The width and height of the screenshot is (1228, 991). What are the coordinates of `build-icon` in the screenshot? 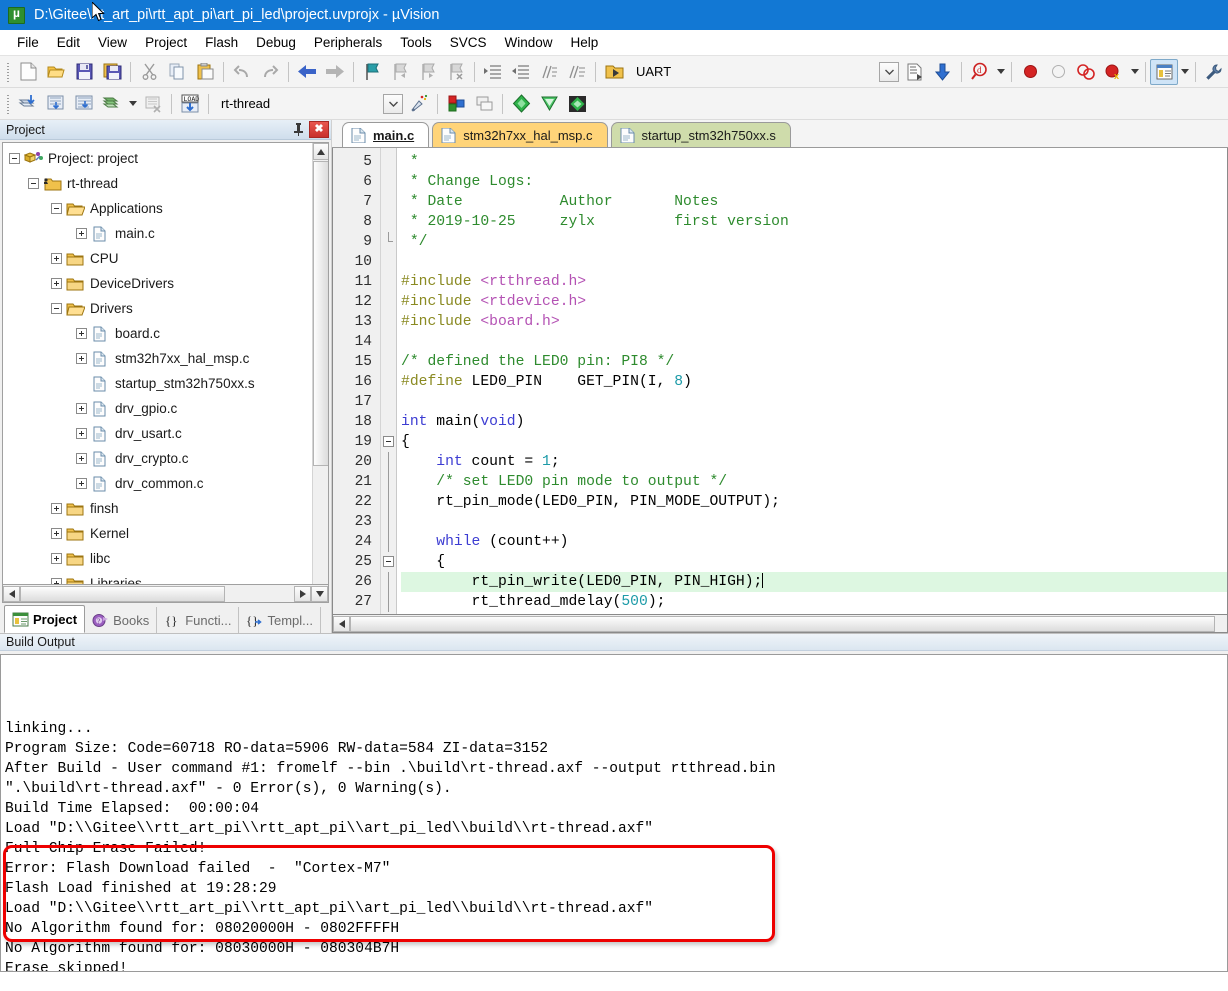 It's located at (56, 104).